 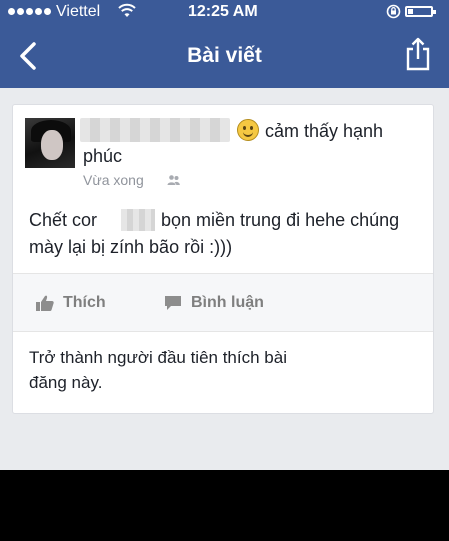 What do you see at coordinates (66, 382) in the screenshot?
I see `likes-summary-line-2: đăng này.` at bounding box center [66, 382].